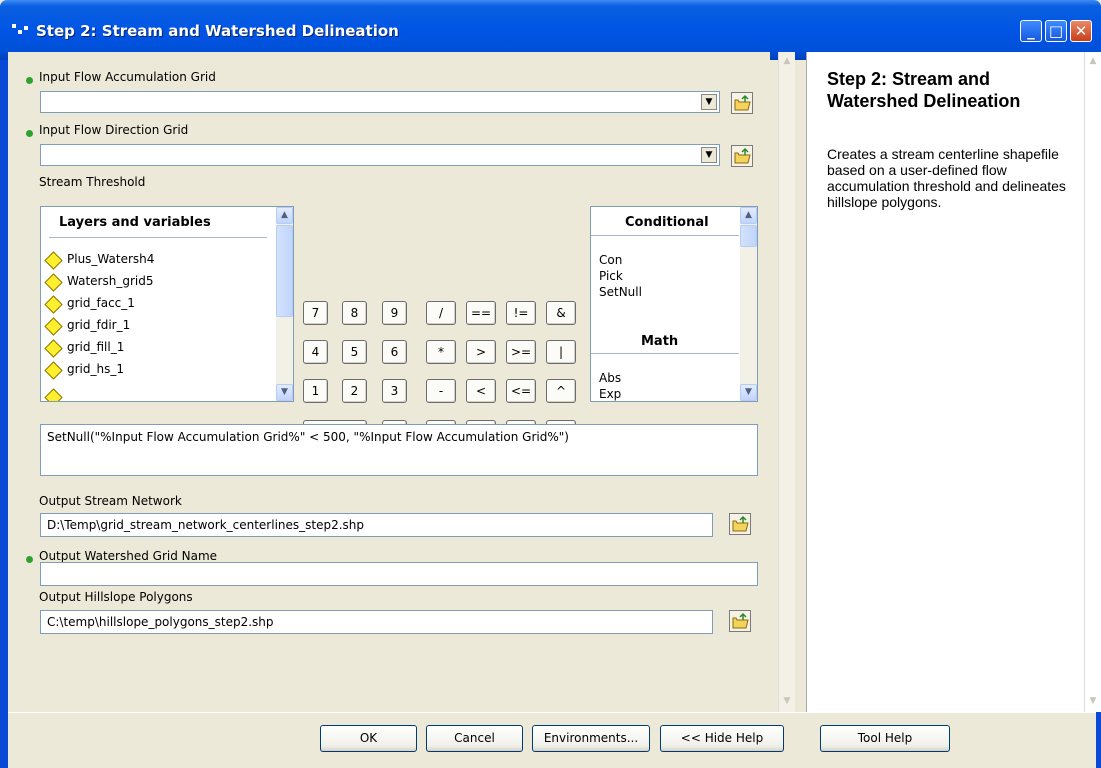 The width and height of the screenshot is (1101, 768). What do you see at coordinates (667, 222) in the screenshot?
I see `conditional-header: Conditional` at bounding box center [667, 222].